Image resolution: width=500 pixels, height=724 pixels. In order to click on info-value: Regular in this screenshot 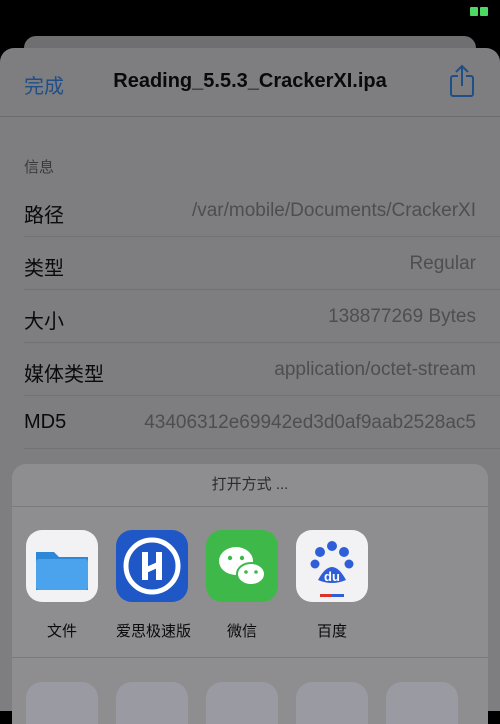, I will do `click(442, 263)`.